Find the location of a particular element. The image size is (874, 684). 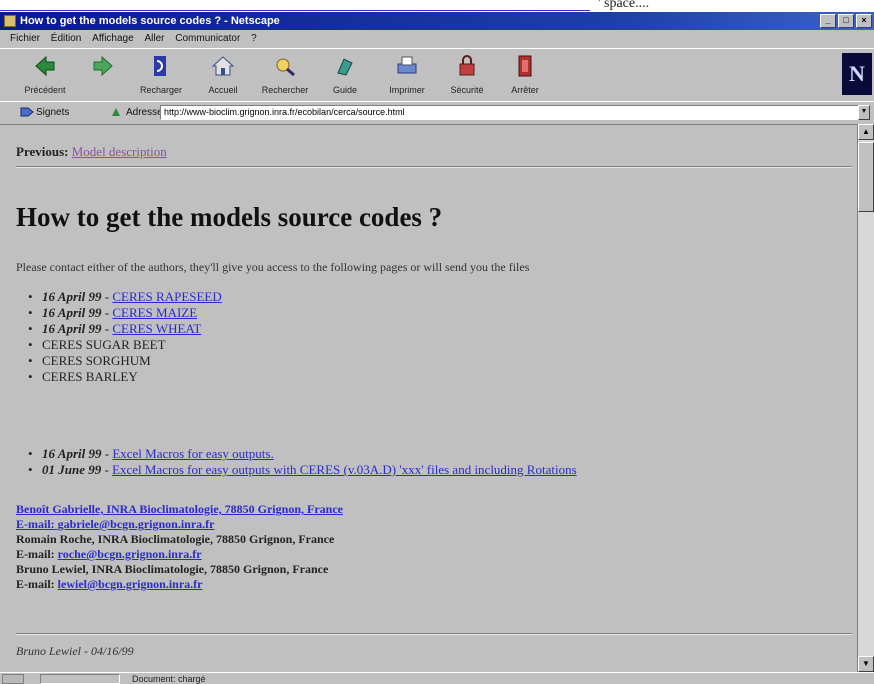

list-item: 16 April 99 - CERES MAIZE is located at coordinates (123, 313).